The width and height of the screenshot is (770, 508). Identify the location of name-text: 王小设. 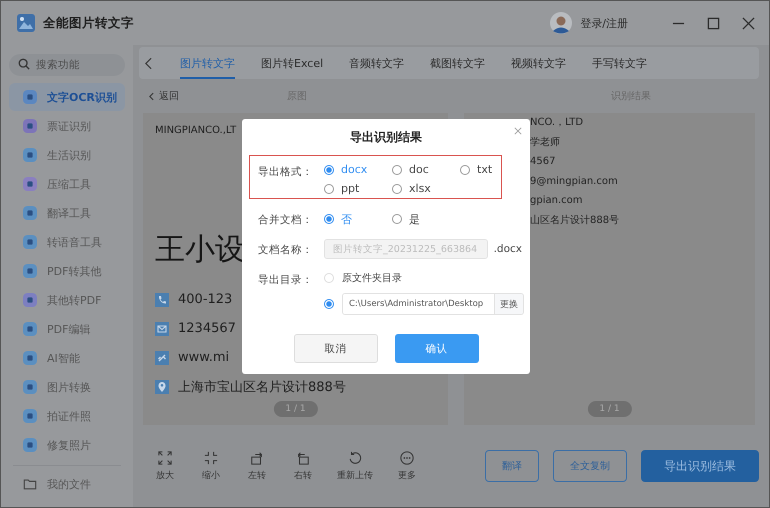
(200, 250).